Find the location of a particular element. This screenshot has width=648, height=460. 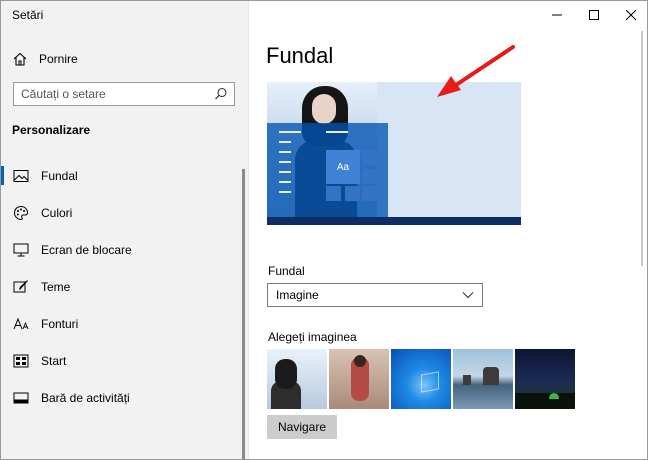

search-box is located at coordinates (124, 94).